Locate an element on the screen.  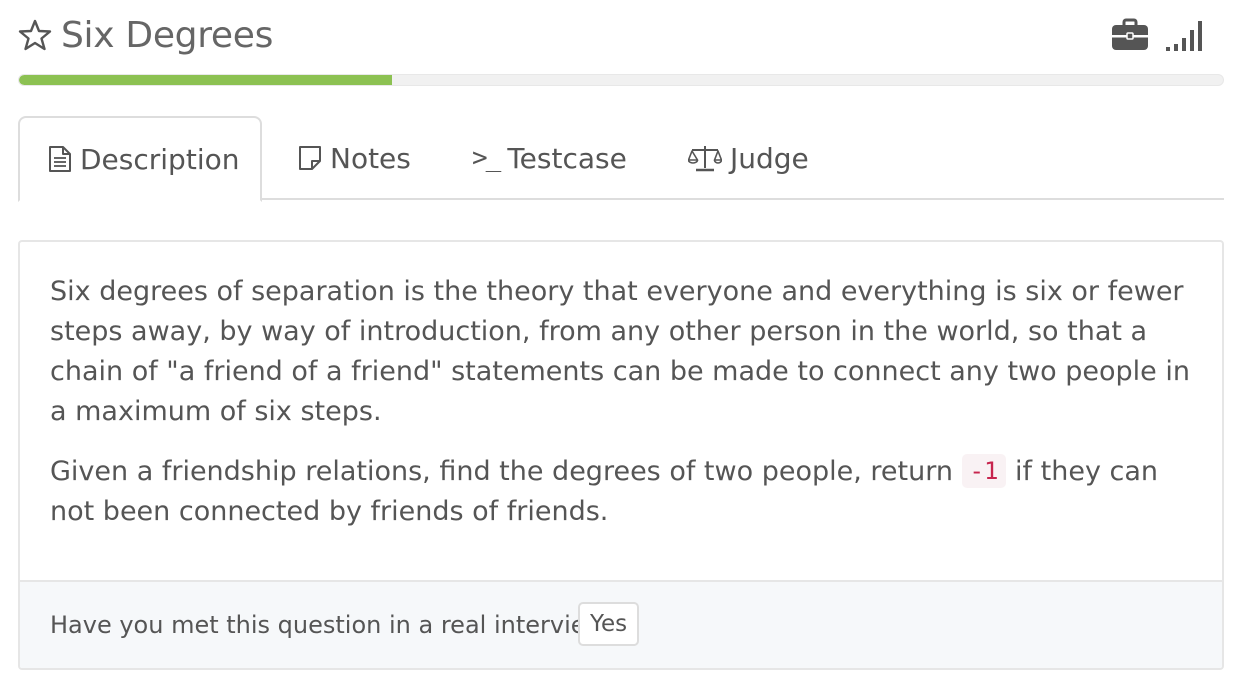
problem-header: Six Degrees is located at coordinates (621, 36).